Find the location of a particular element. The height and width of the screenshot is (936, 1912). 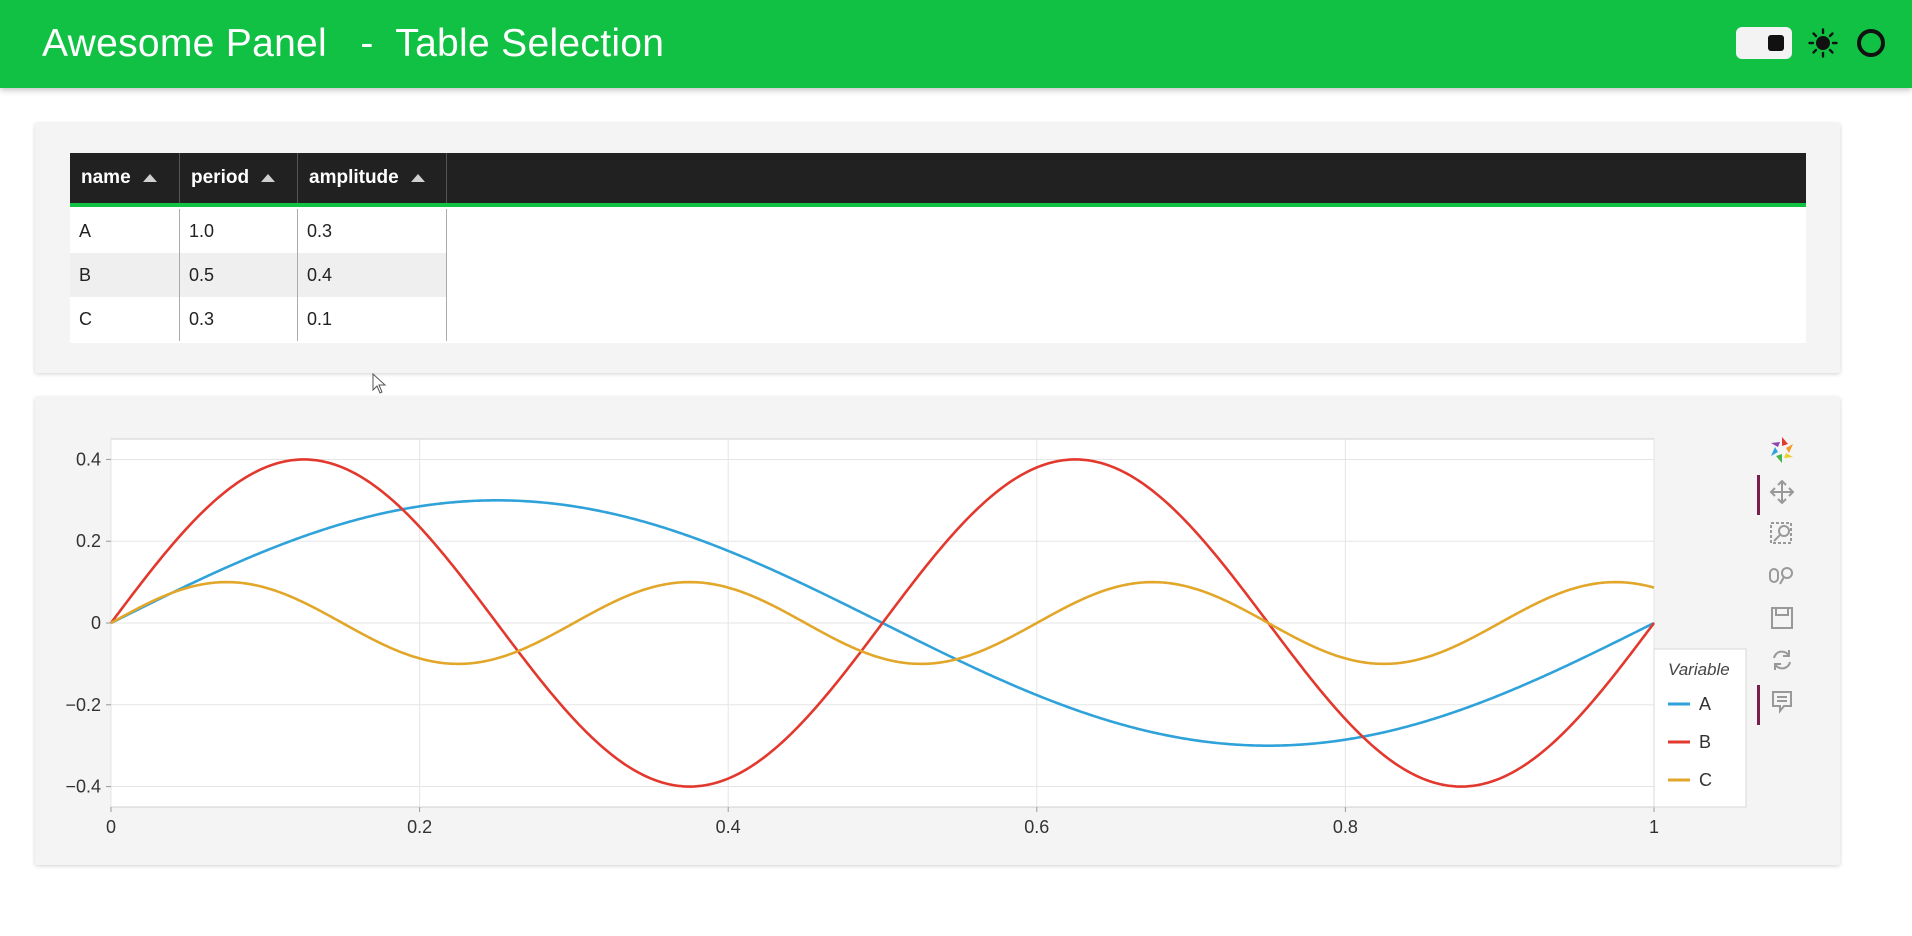

theme-toggle is located at coordinates (1764, 43).